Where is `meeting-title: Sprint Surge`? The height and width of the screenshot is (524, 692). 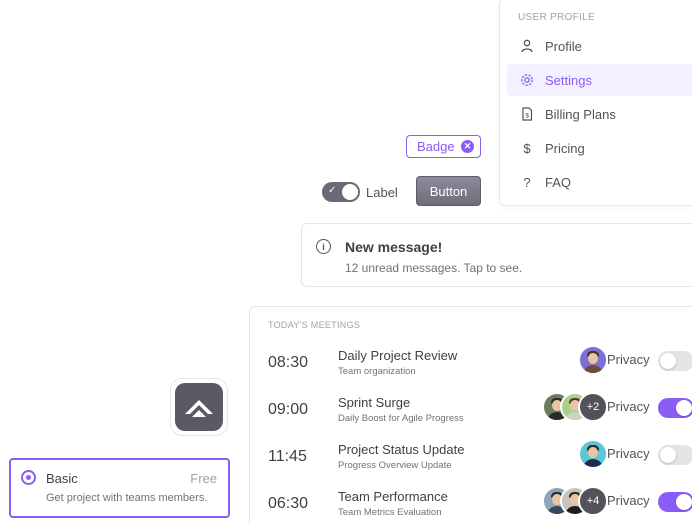
meeting-title: Sprint Surge is located at coordinates (374, 402).